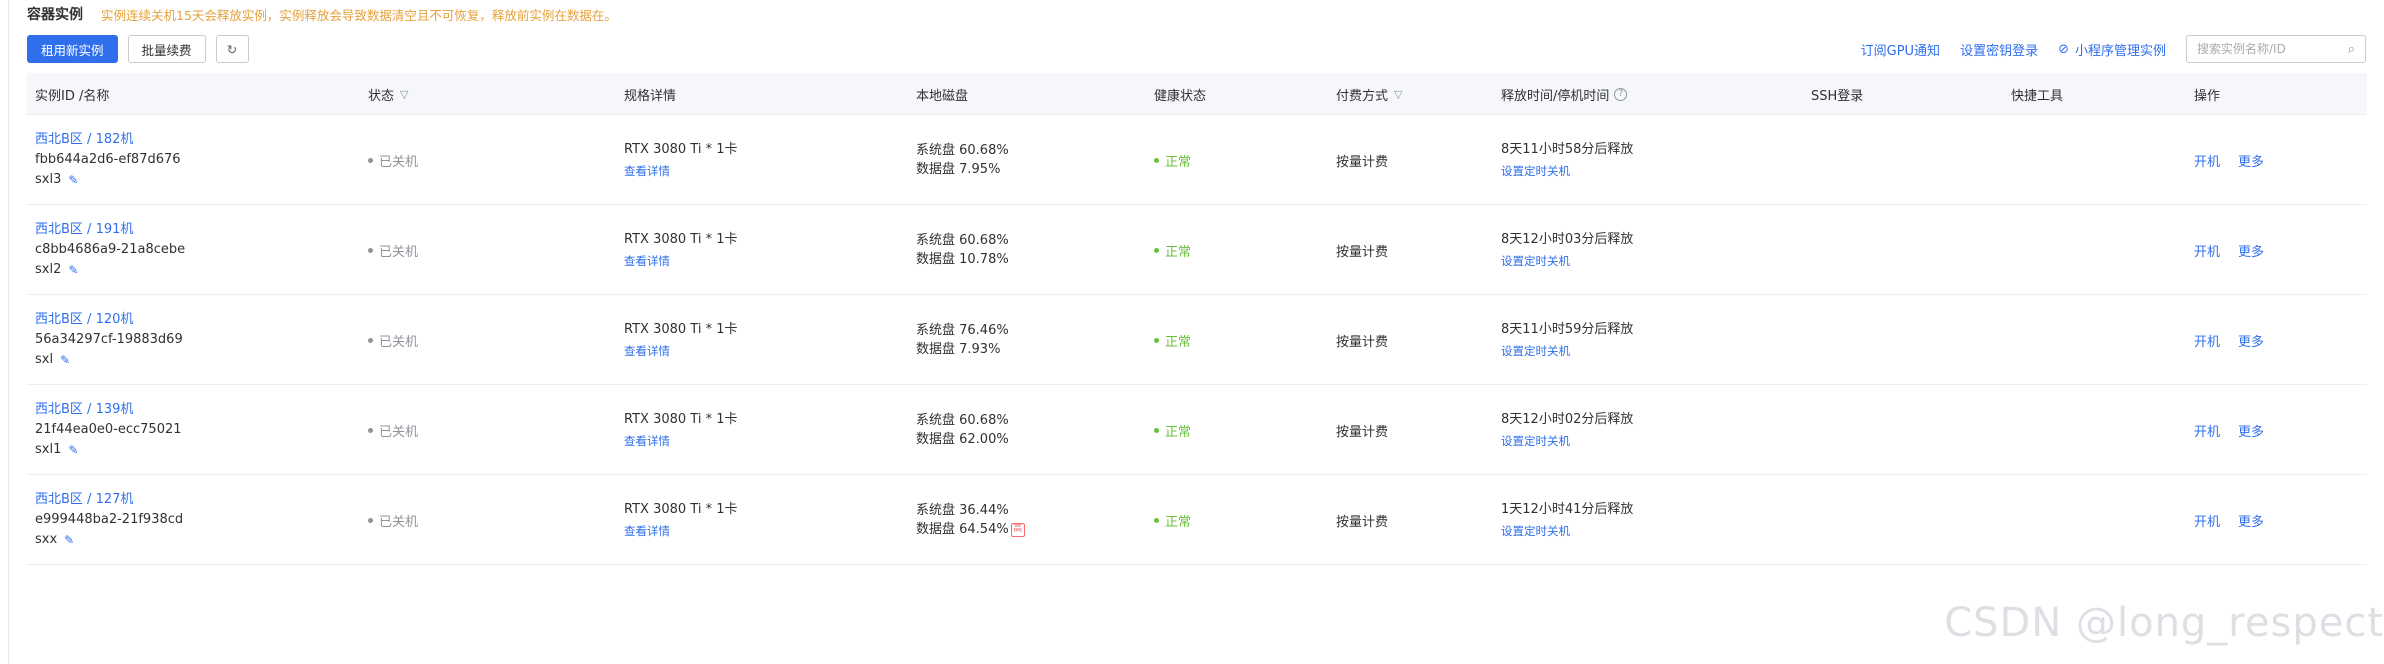 The height and width of the screenshot is (664, 2384). What do you see at coordinates (962, 259) in the screenshot?
I see `data-disk: 数据盘 10.78%` at bounding box center [962, 259].